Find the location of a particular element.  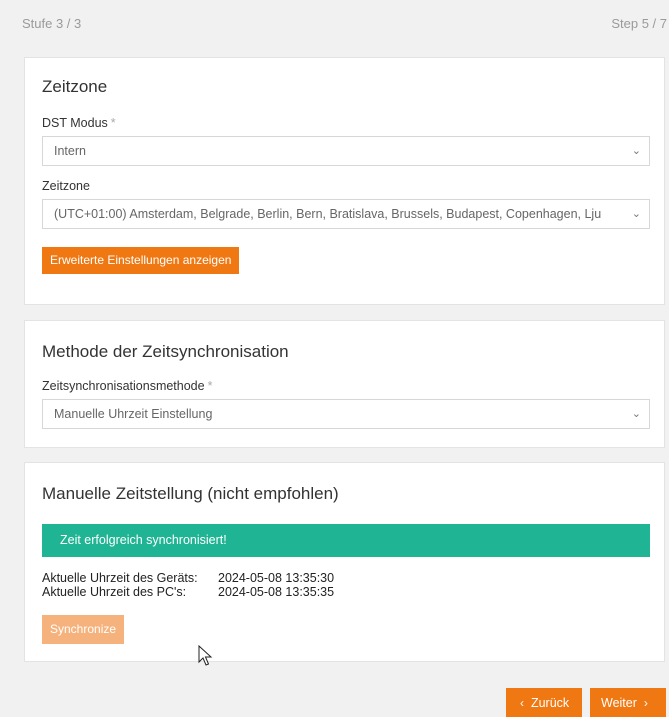

dst-mode-select: Intern ⌄ is located at coordinates (346, 151).